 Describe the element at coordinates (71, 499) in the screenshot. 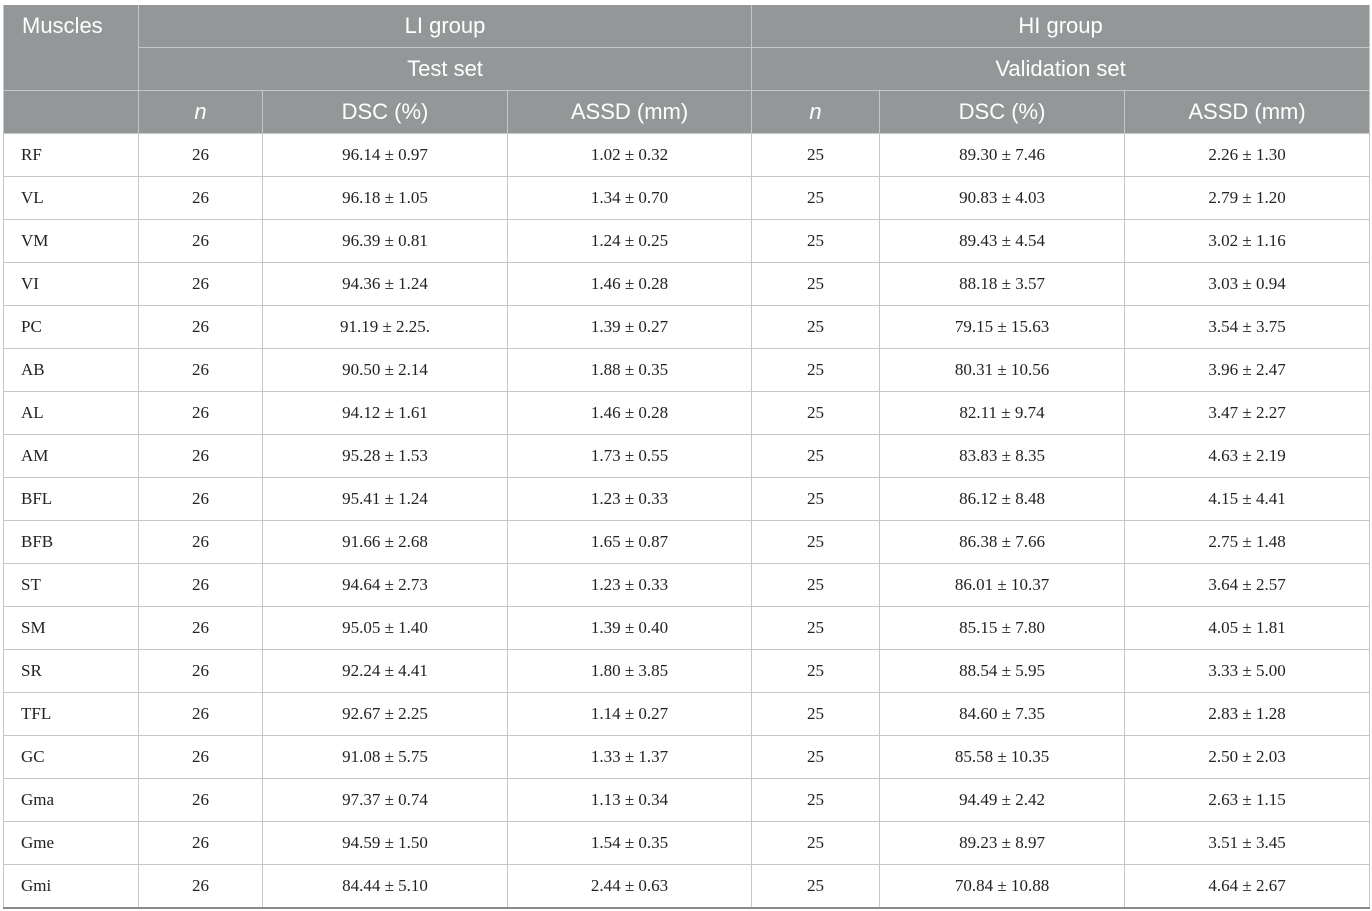

I see `muscle-cell: BFL` at that location.